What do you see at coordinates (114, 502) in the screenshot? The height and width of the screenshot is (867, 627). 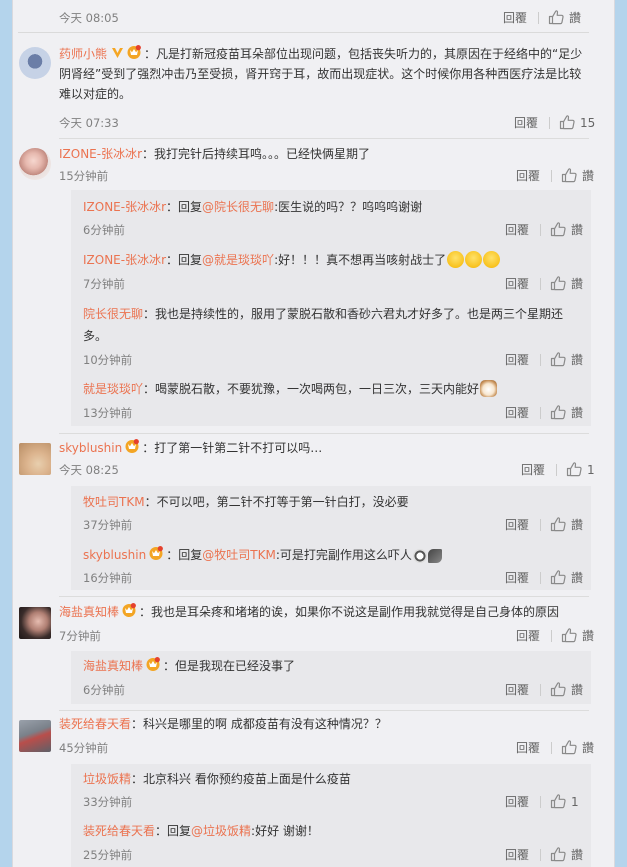 I see `username-link: 牧吐司TKM` at bounding box center [114, 502].